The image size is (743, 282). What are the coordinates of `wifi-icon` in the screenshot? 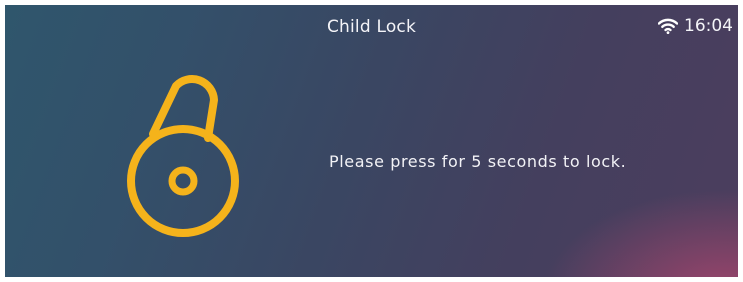 It's located at (668, 26).